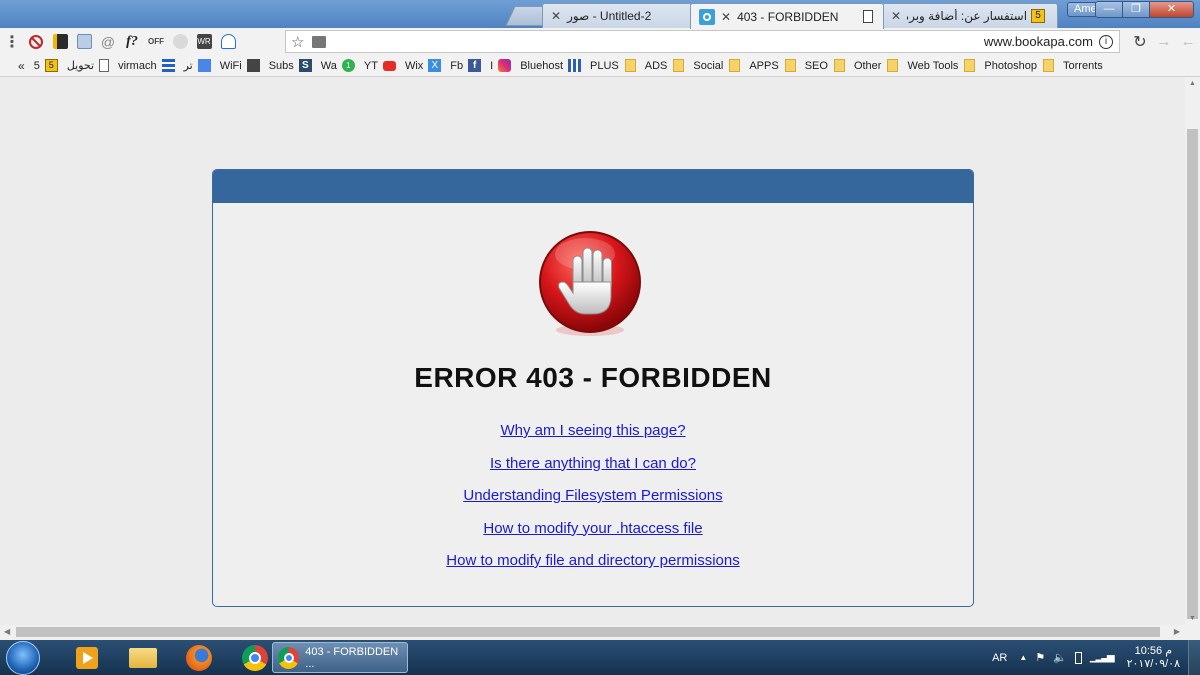 Image resolution: width=1200 pixels, height=675 pixels. Describe the element at coordinates (825, 65) in the screenshot. I see `bookmark-folder-seo: SEO` at that location.